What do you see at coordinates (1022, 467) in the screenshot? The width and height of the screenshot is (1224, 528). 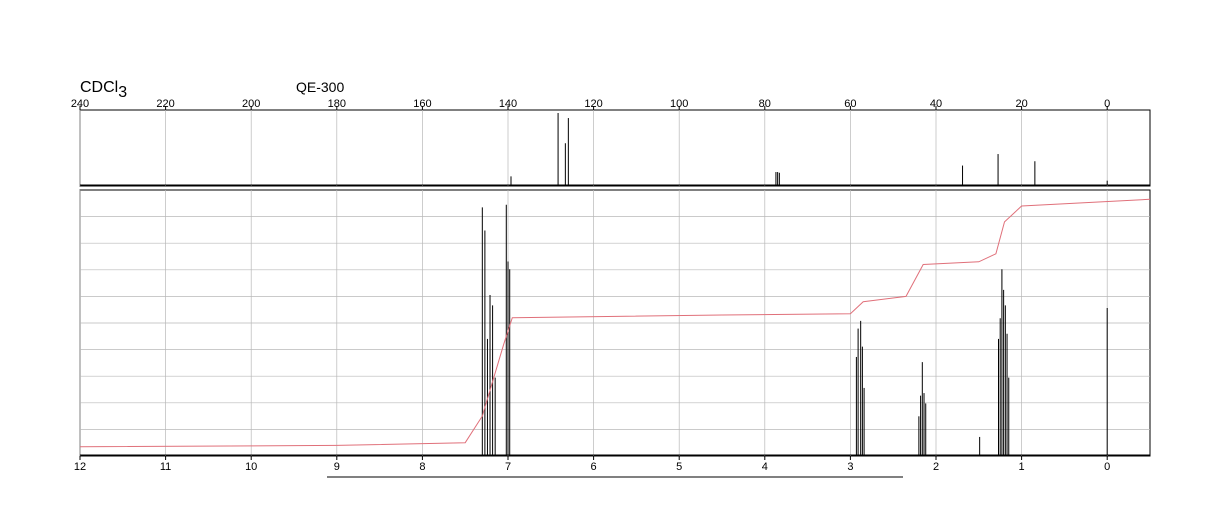 I see `tick-label: 1` at bounding box center [1022, 467].